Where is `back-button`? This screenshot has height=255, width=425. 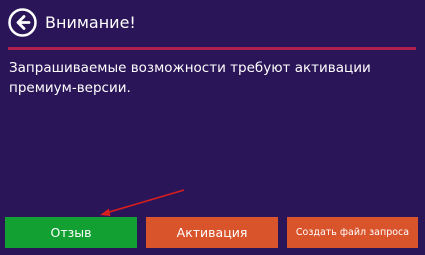
back-button is located at coordinates (22, 22).